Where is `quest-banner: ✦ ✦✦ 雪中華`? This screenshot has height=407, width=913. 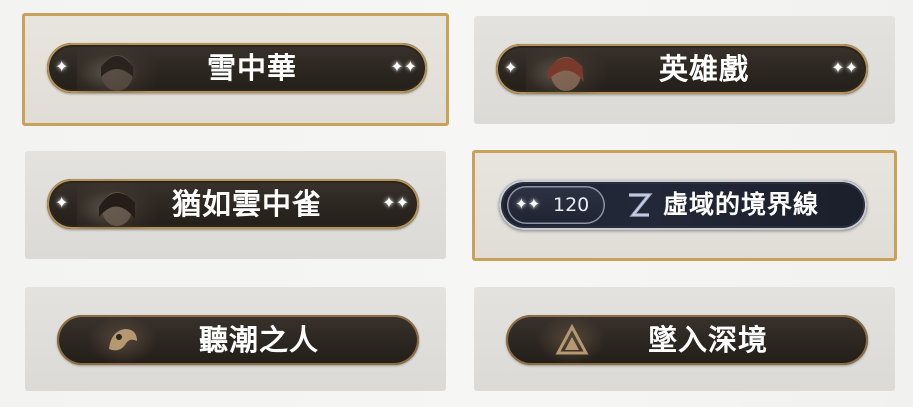 quest-banner: ✦ ✦✦ 雪中華 is located at coordinates (237, 68).